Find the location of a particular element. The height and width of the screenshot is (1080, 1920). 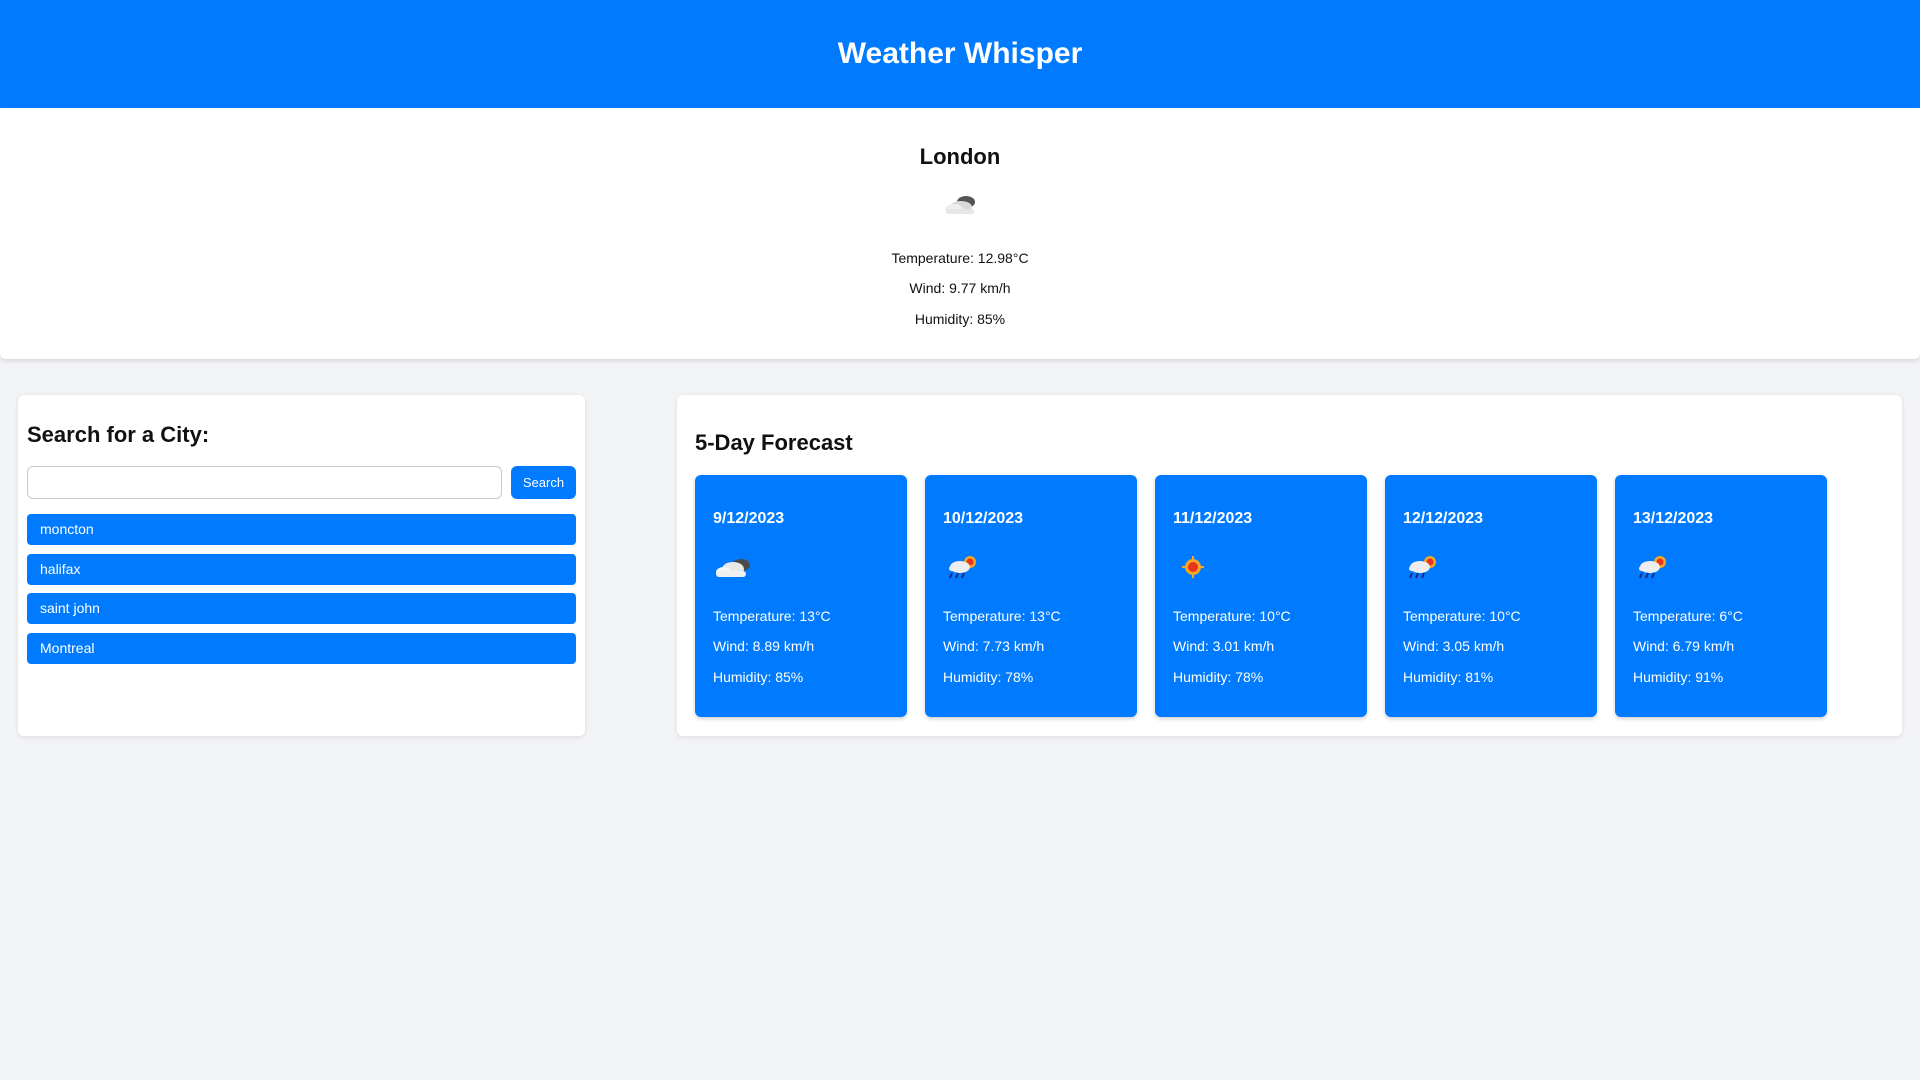

current-wind: Wind: 9.77 km/h is located at coordinates (960, 288).